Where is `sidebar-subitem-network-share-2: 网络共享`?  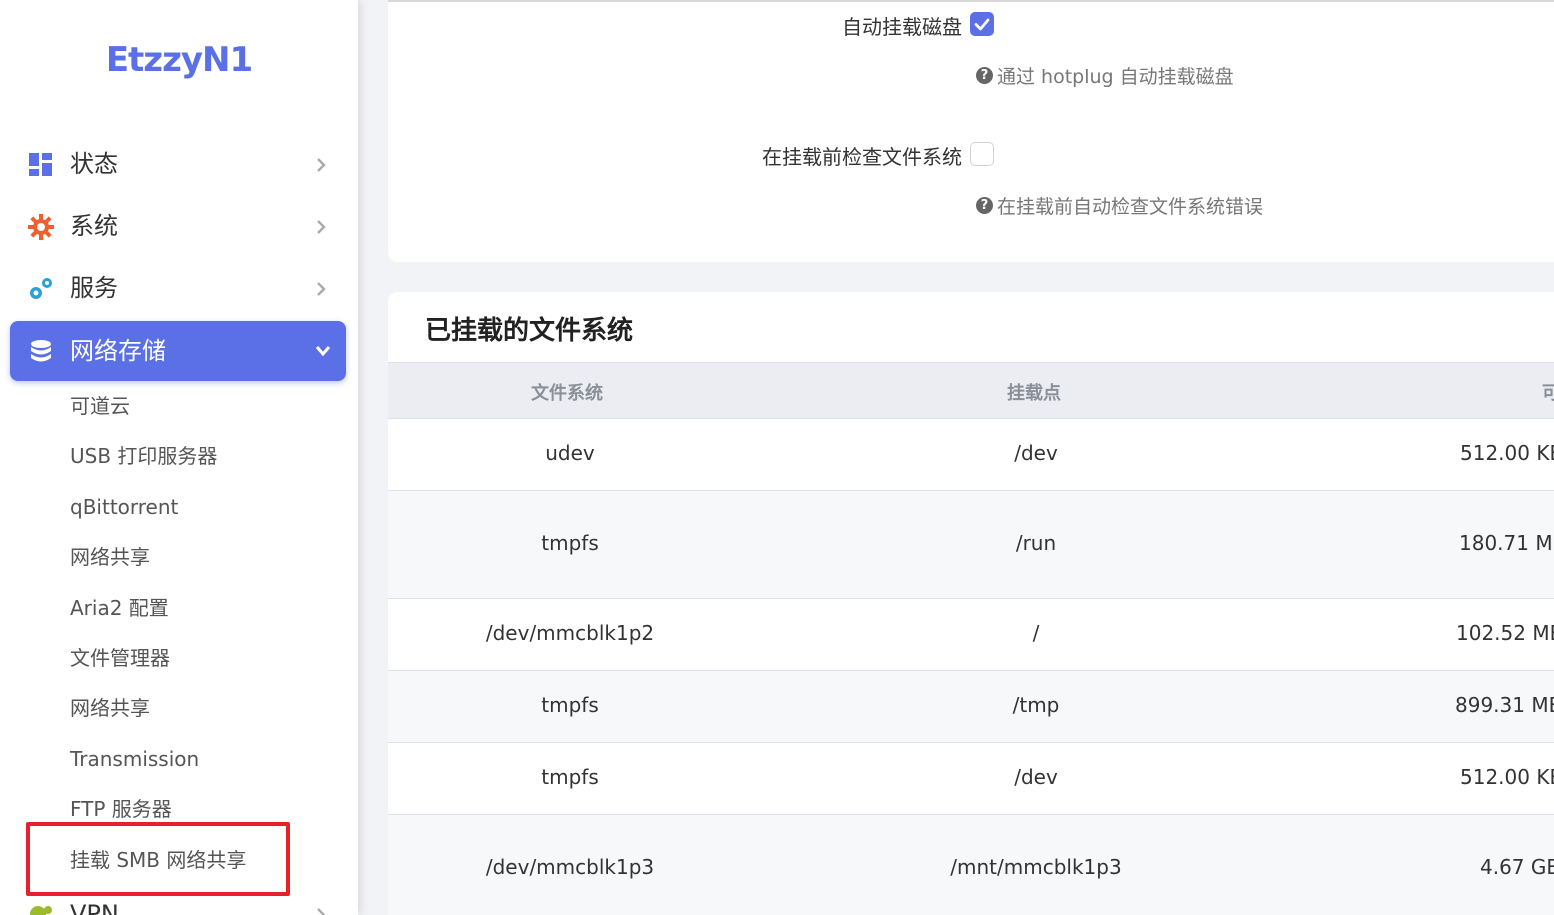 sidebar-subitem-network-share-2: 网络共享 is located at coordinates (110, 708).